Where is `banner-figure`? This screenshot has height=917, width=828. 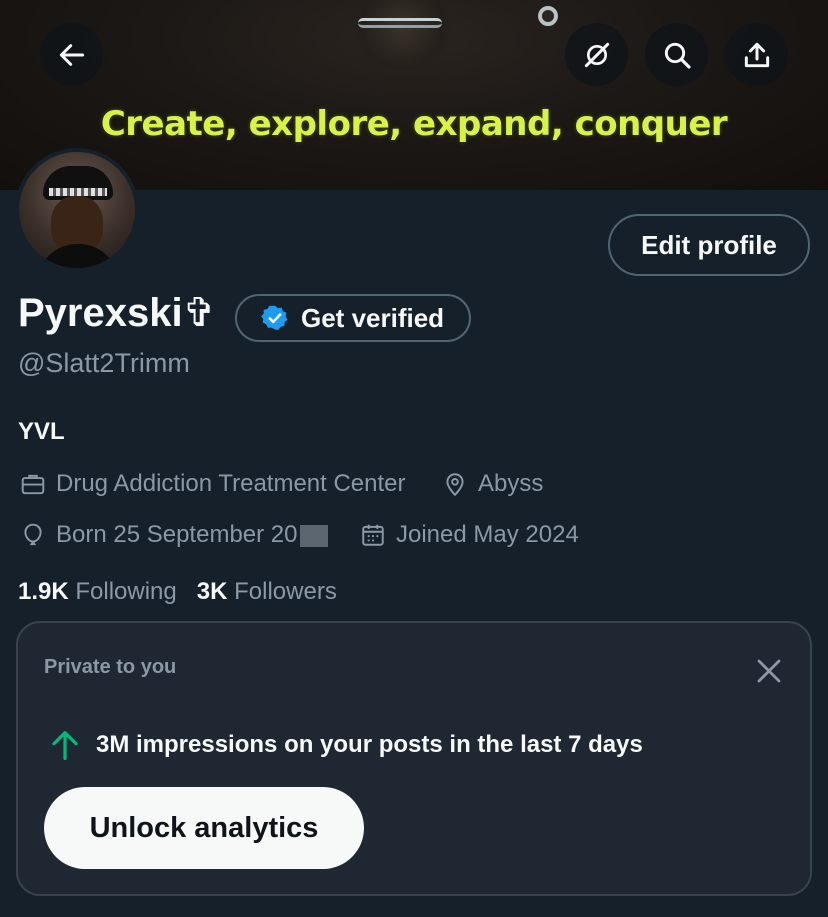 banner-figure is located at coordinates (402, 37).